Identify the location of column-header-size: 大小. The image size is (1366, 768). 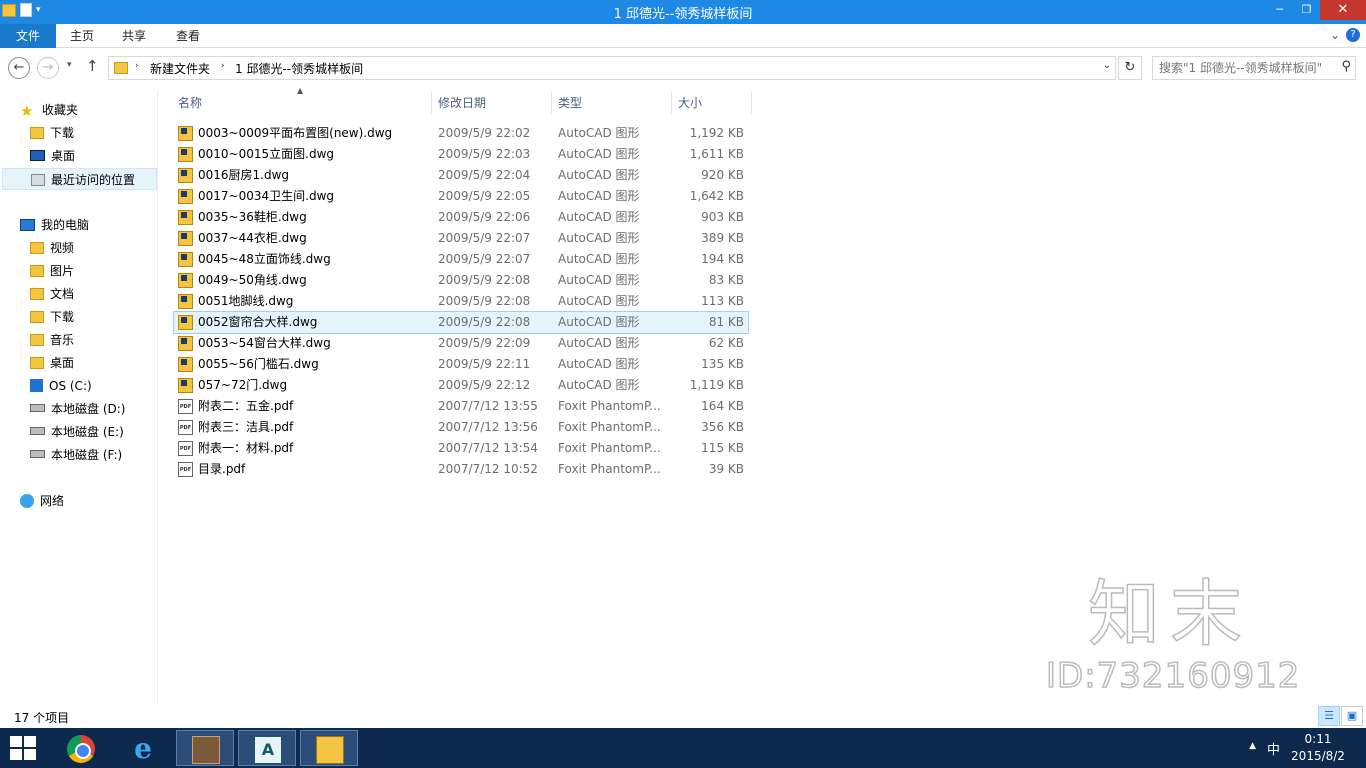
(712, 103).